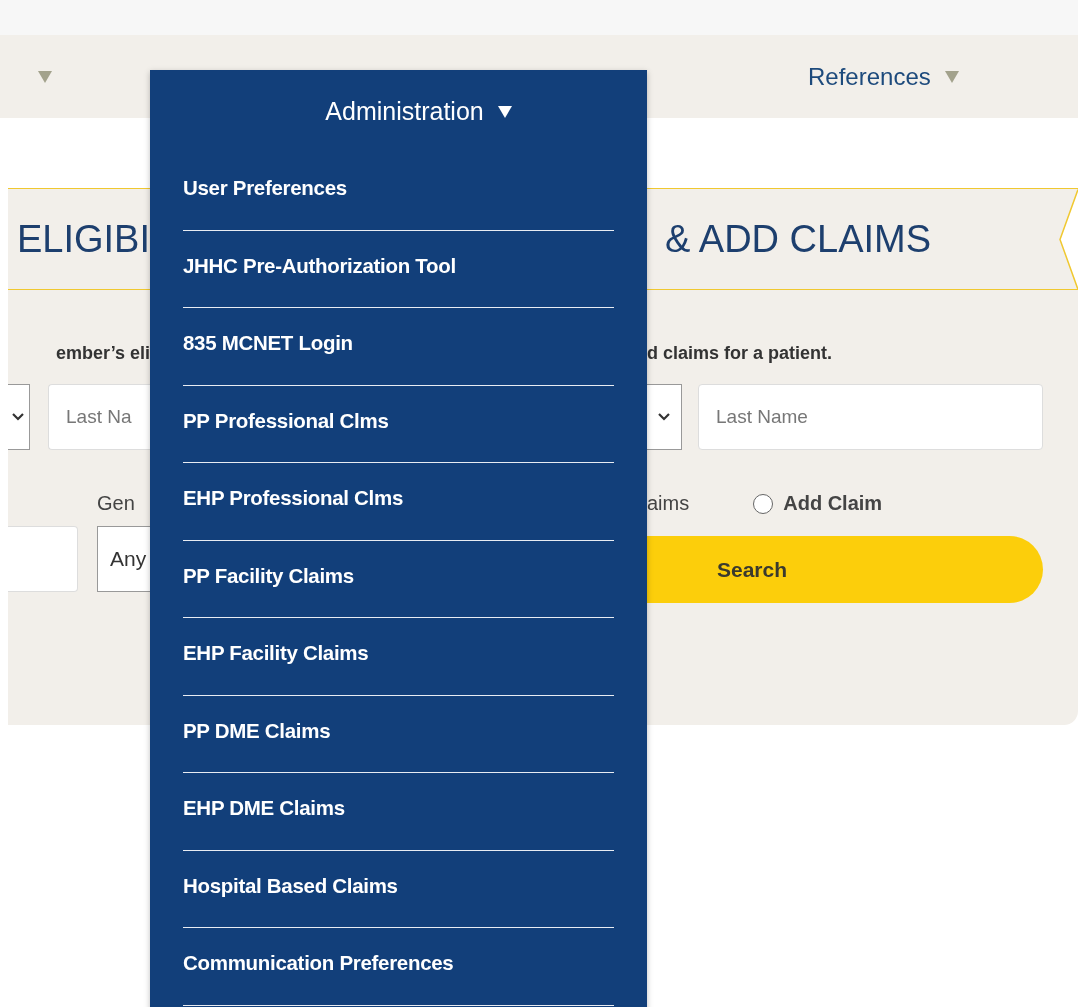  What do you see at coordinates (869, 76) in the screenshot?
I see `references-menu: References` at bounding box center [869, 76].